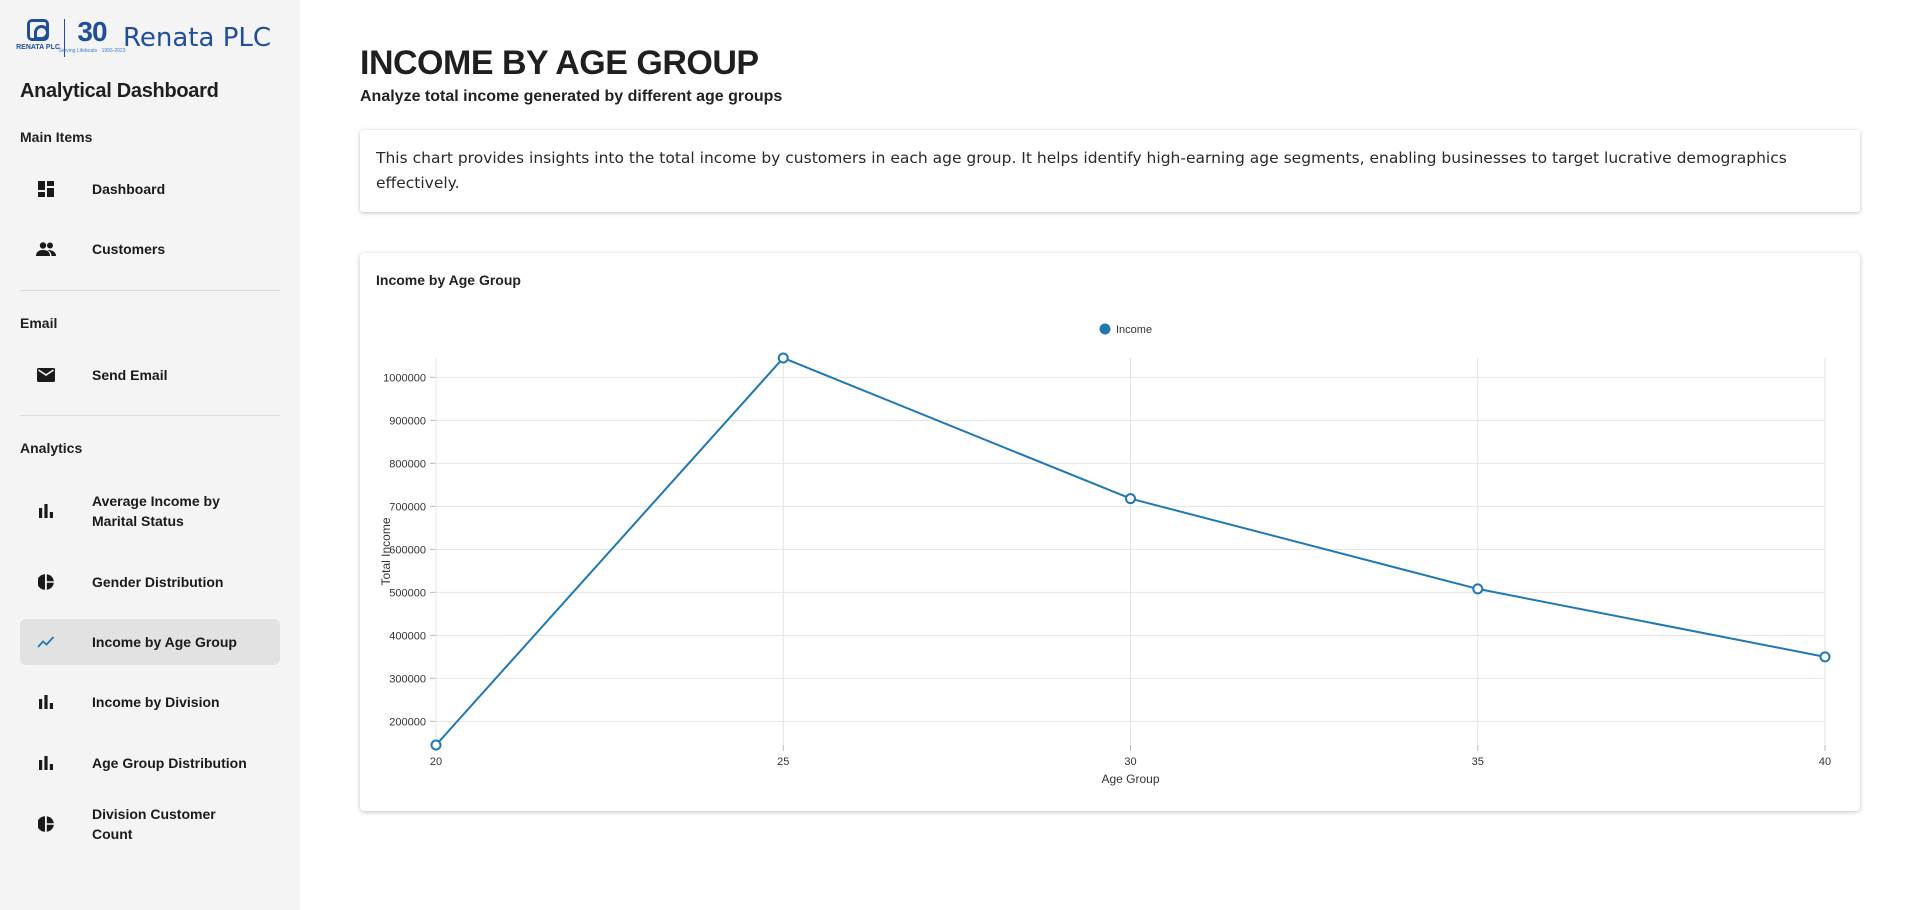  What do you see at coordinates (129, 249) in the screenshot?
I see `sidebar-item-label: Customers` at bounding box center [129, 249].